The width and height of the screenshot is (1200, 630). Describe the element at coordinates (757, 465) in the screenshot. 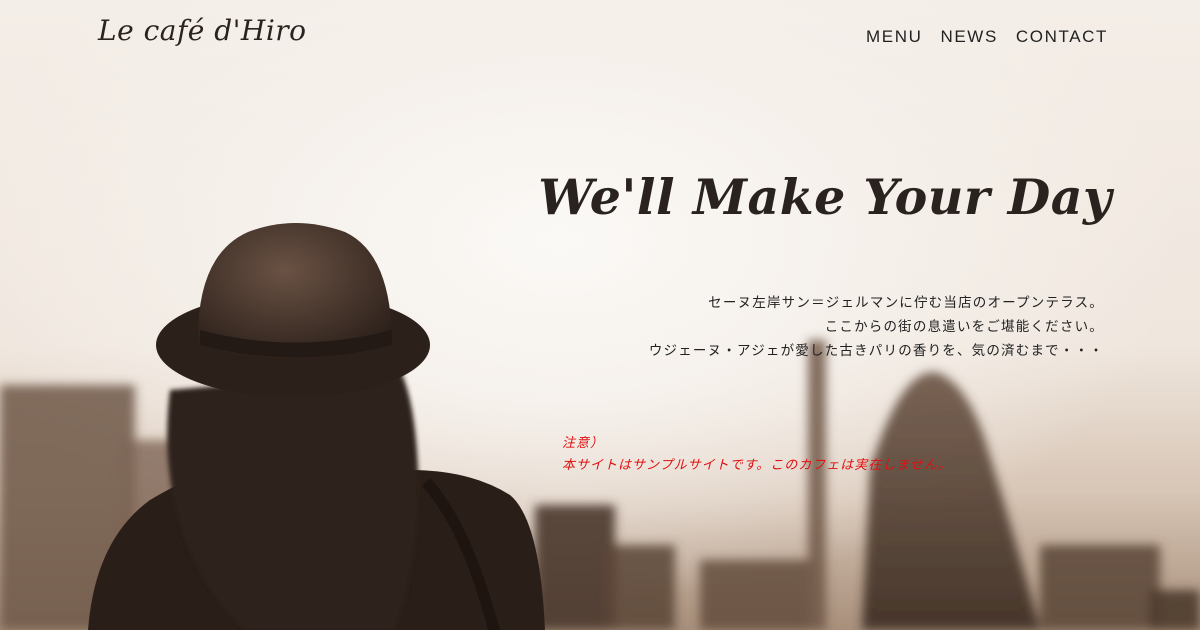

I see `notice-text: 本サイトはサンプルサイトです。このカフェは実在しません。` at that location.